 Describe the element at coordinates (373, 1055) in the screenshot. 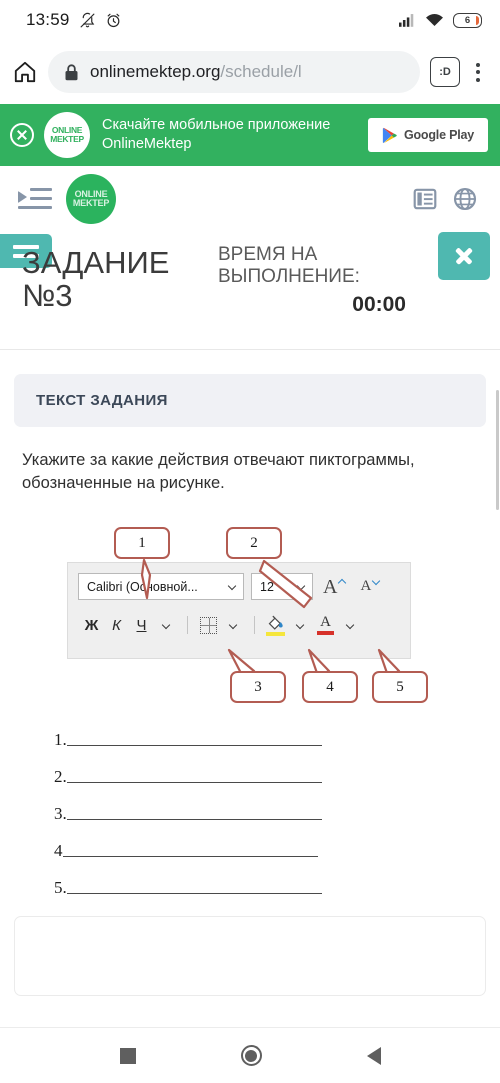

I see `triangle-back-icon` at that location.